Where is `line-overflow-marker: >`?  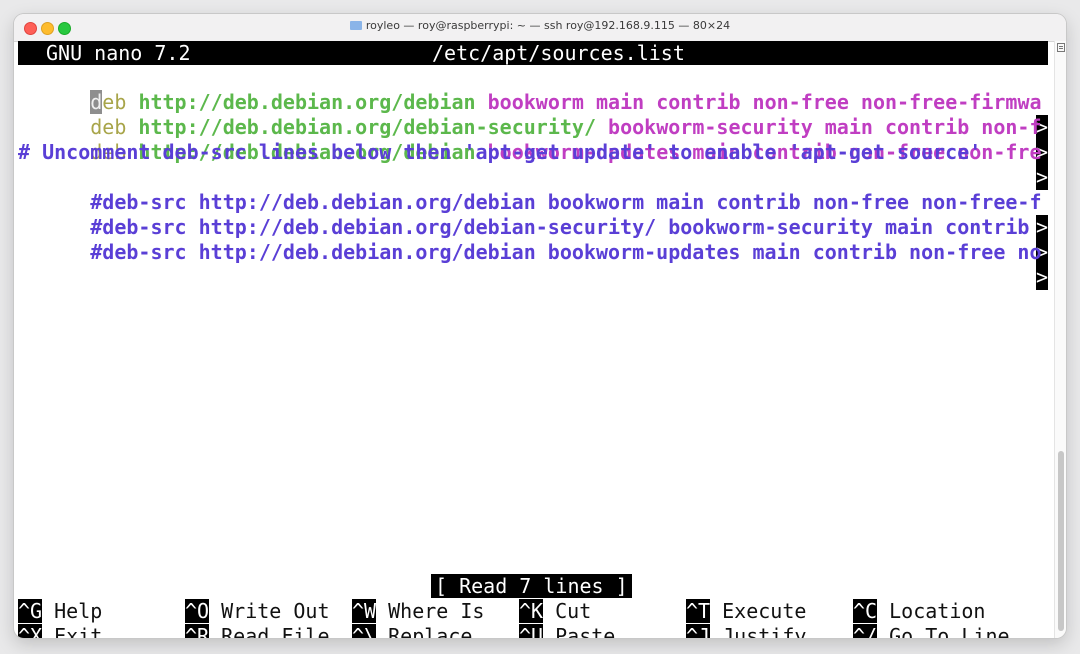
line-overflow-marker: > is located at coordinates (1042, 277).